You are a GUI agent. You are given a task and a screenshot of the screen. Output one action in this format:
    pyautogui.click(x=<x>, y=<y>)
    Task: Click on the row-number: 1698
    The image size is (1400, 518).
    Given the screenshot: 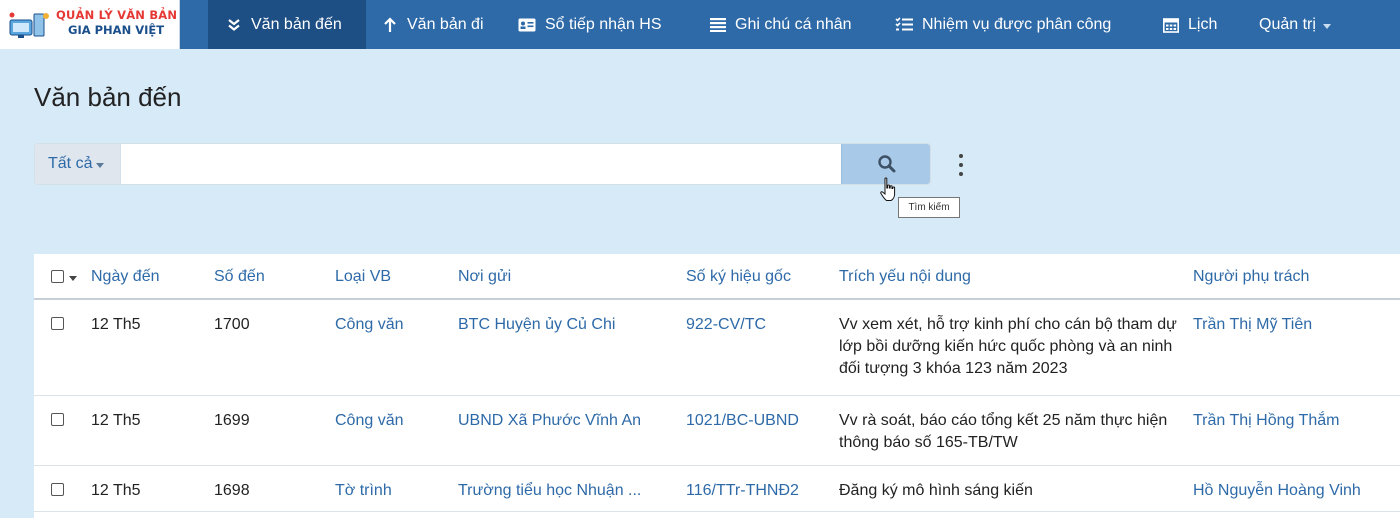 What is the action you would take?
    pyautogui.click(x=232, y=490)
    